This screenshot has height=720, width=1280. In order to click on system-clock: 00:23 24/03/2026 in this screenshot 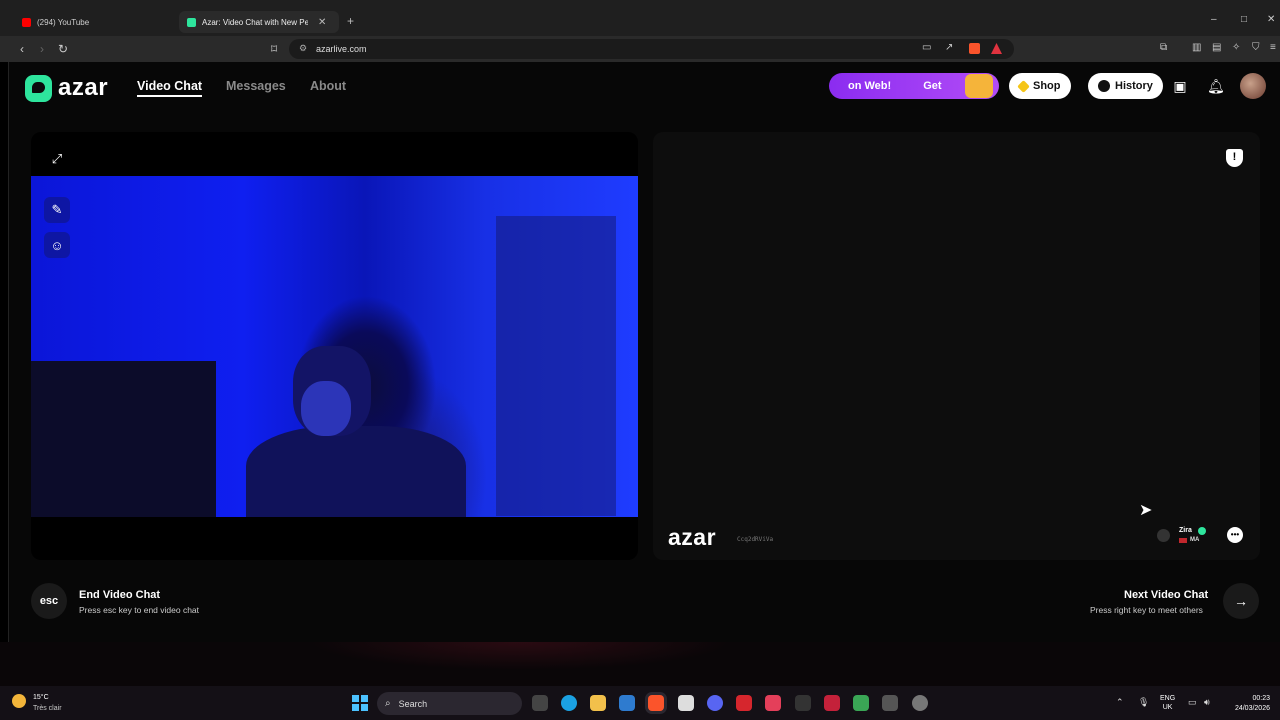, I will do `click(1248, 704)`.